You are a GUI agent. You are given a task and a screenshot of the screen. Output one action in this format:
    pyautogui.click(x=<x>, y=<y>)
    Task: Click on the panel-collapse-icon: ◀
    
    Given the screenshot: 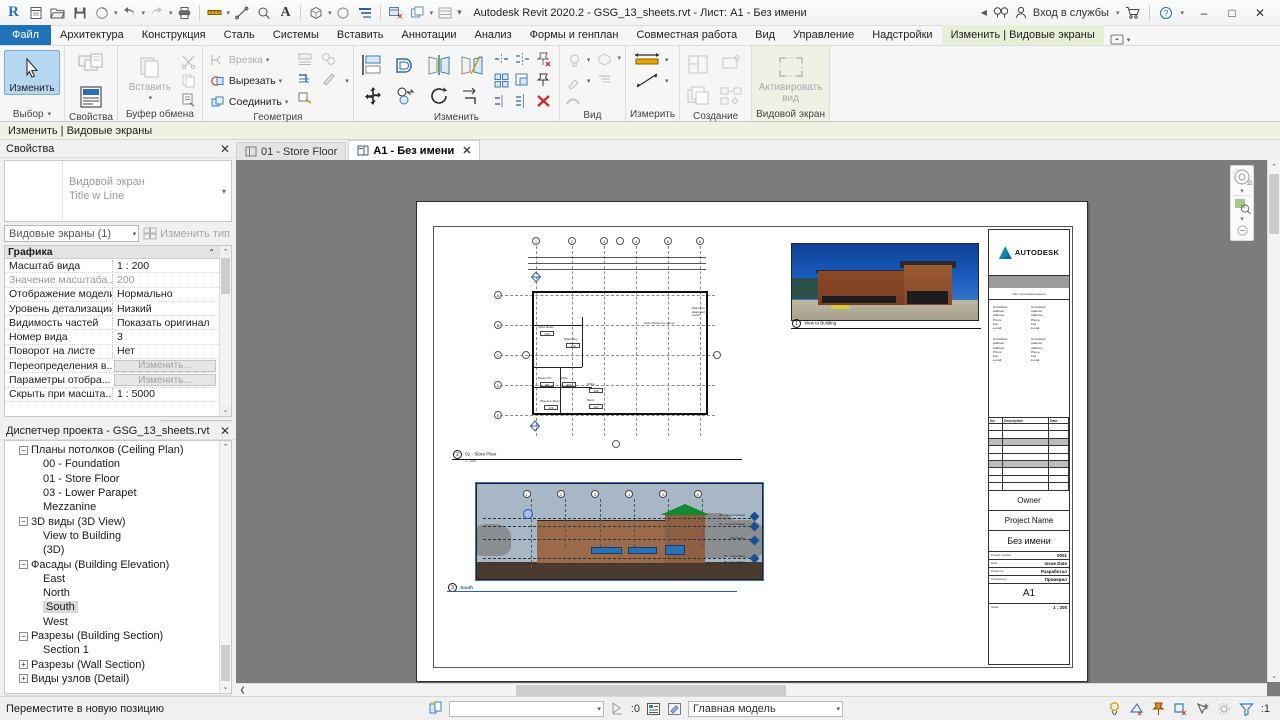 What is the action you would take?
    pyautogui.click(x=984, y=12)
    